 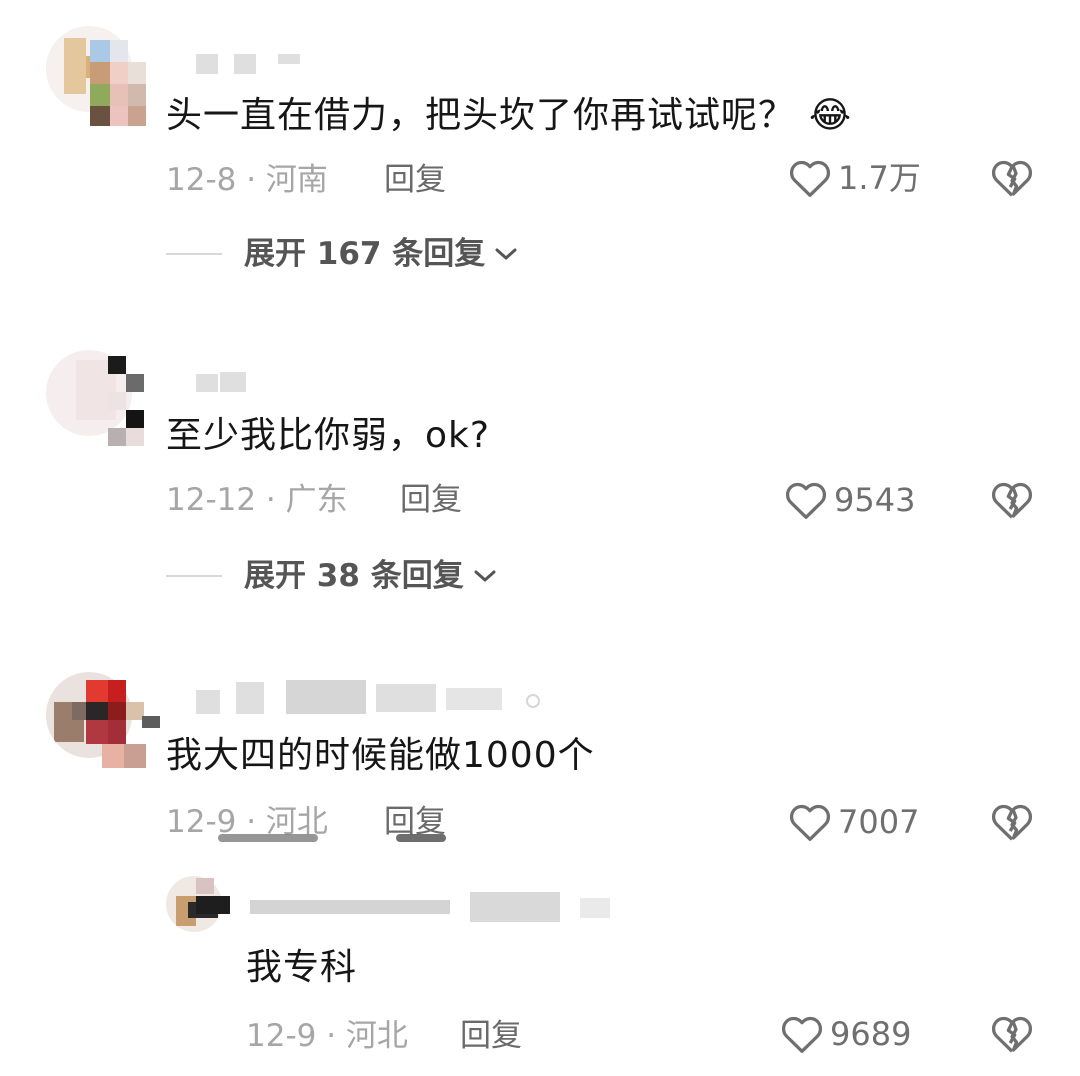 What do you see at coordinates (871, 1034) in the screenshot?
I see `like-count: 9689` at bounding box center [871, 1034].